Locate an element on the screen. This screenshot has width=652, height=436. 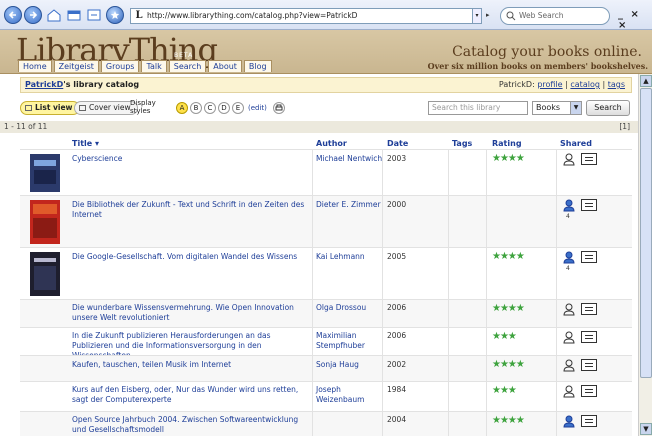
book-author: Olga Drossou is located at coordinates (350, 308).